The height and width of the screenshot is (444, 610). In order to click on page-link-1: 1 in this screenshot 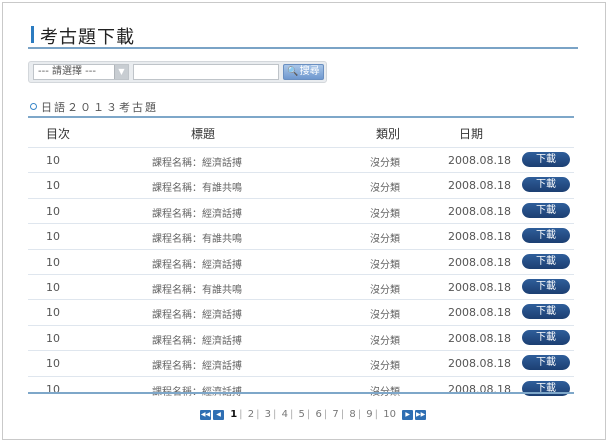, I will do `click(233, 414)`.